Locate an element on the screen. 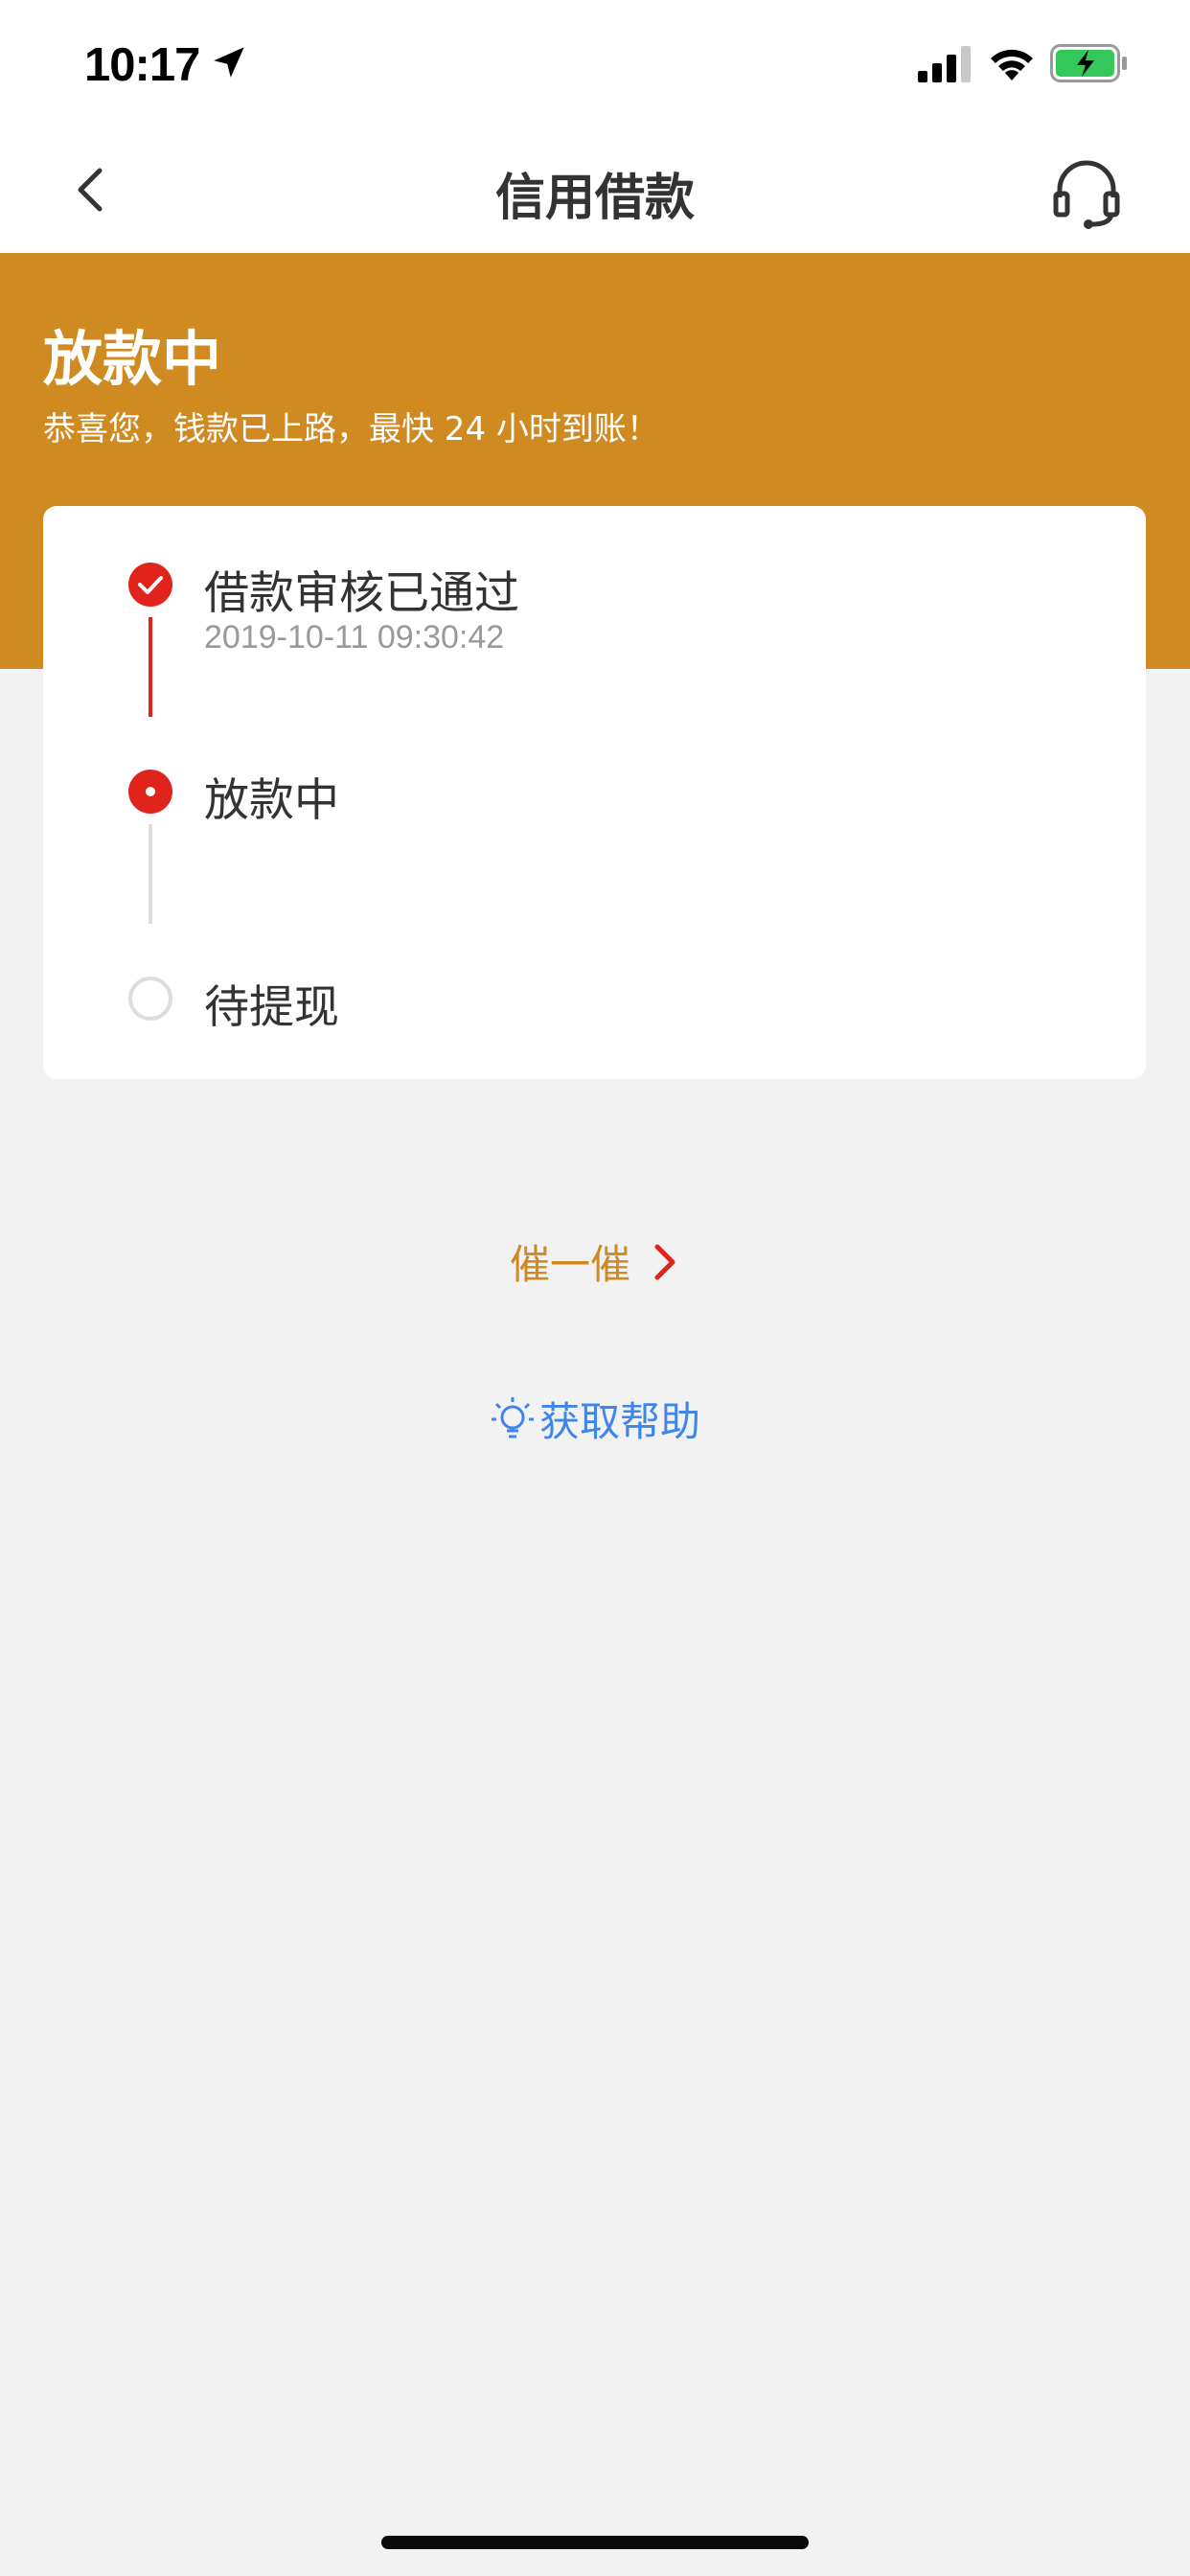  nav-bar: 信用借款 is located at coordinates (595, 189).